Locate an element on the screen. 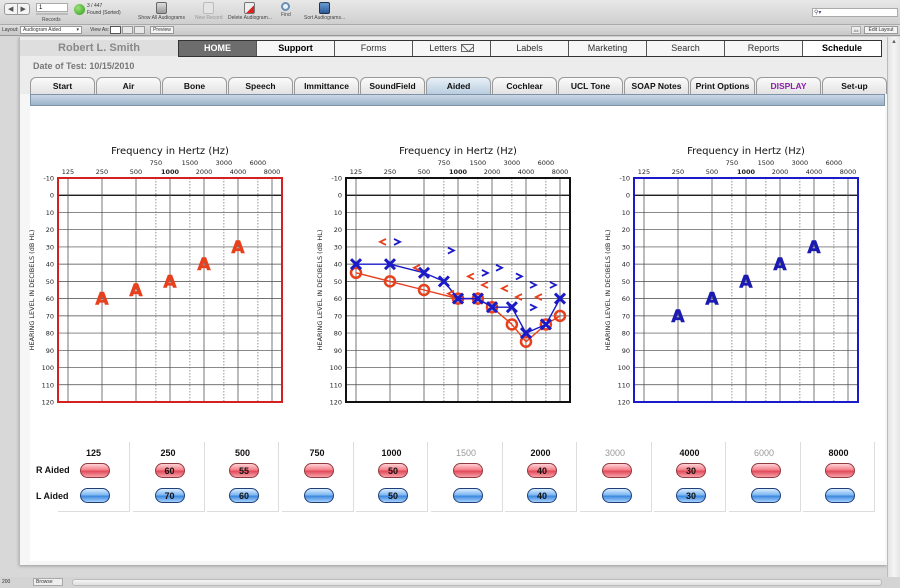  aided-column-4000: 4000 30 30 is located at coordinates (690, 477).